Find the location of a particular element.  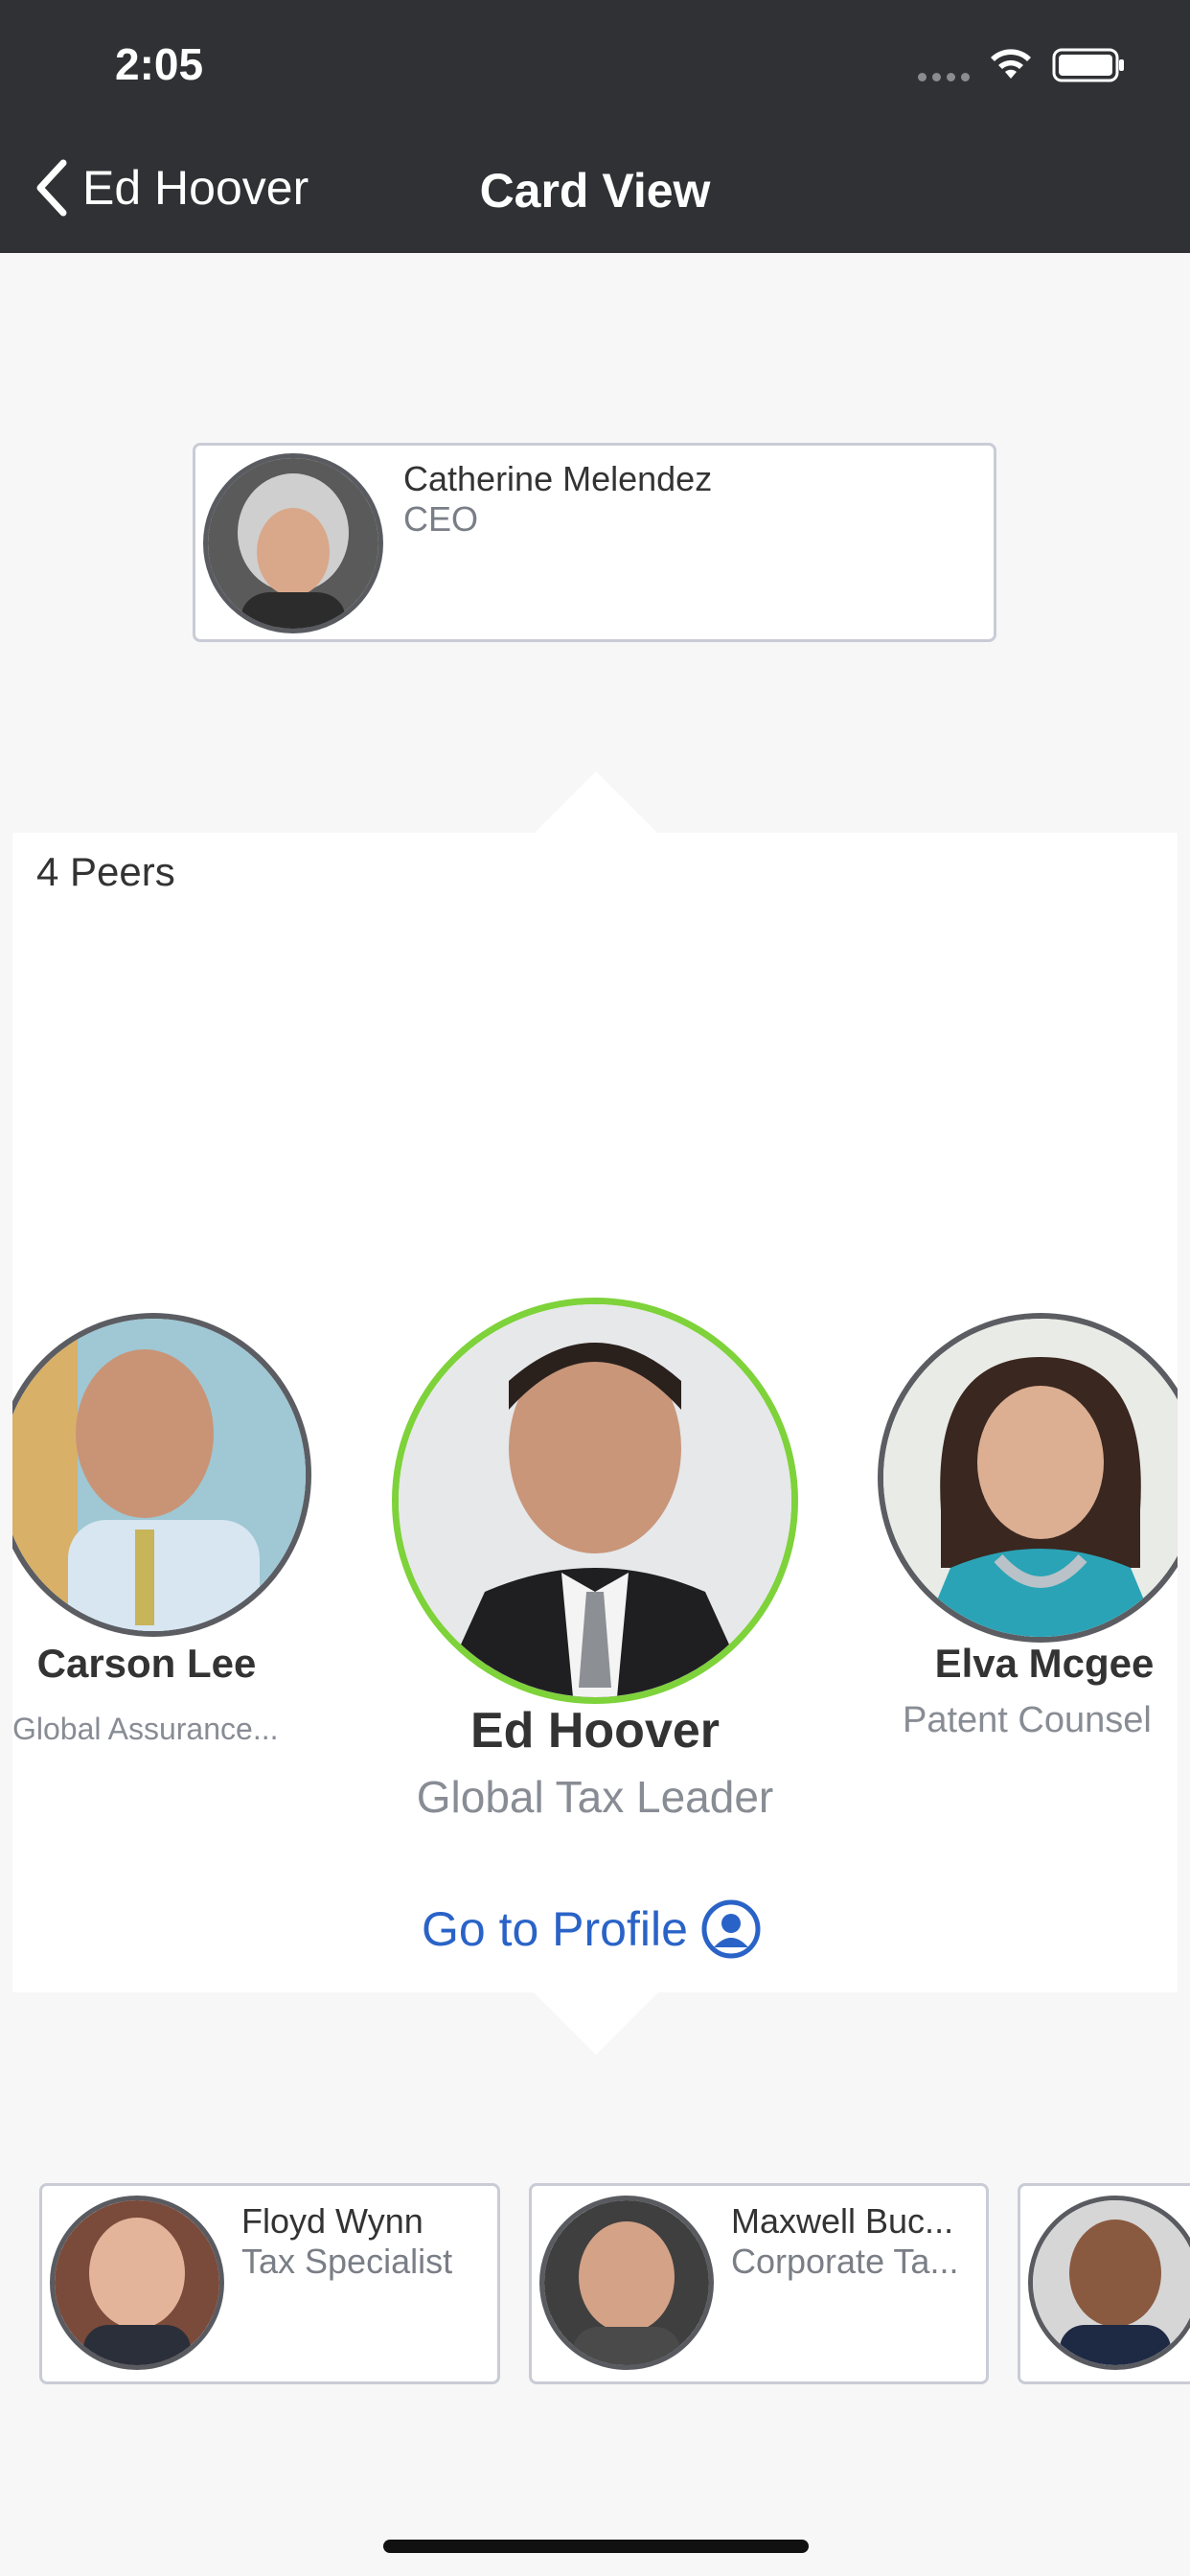

manager-avatar is located at coordinates (293, 543).